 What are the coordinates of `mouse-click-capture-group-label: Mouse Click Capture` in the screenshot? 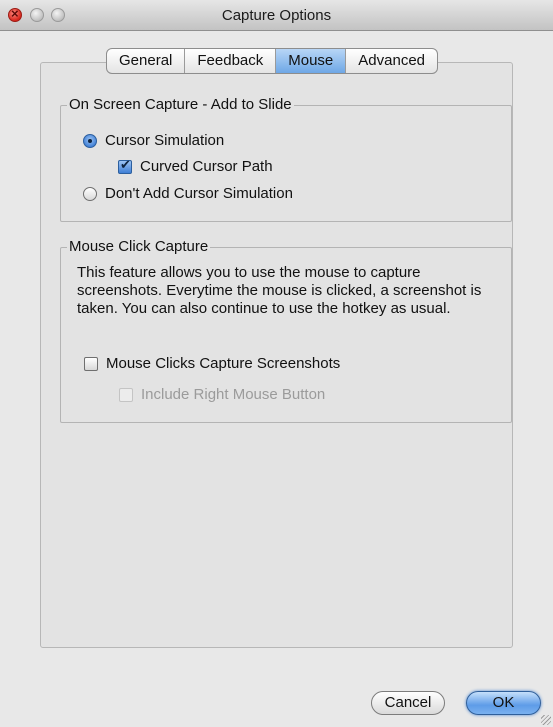 It's located at (139, 246).